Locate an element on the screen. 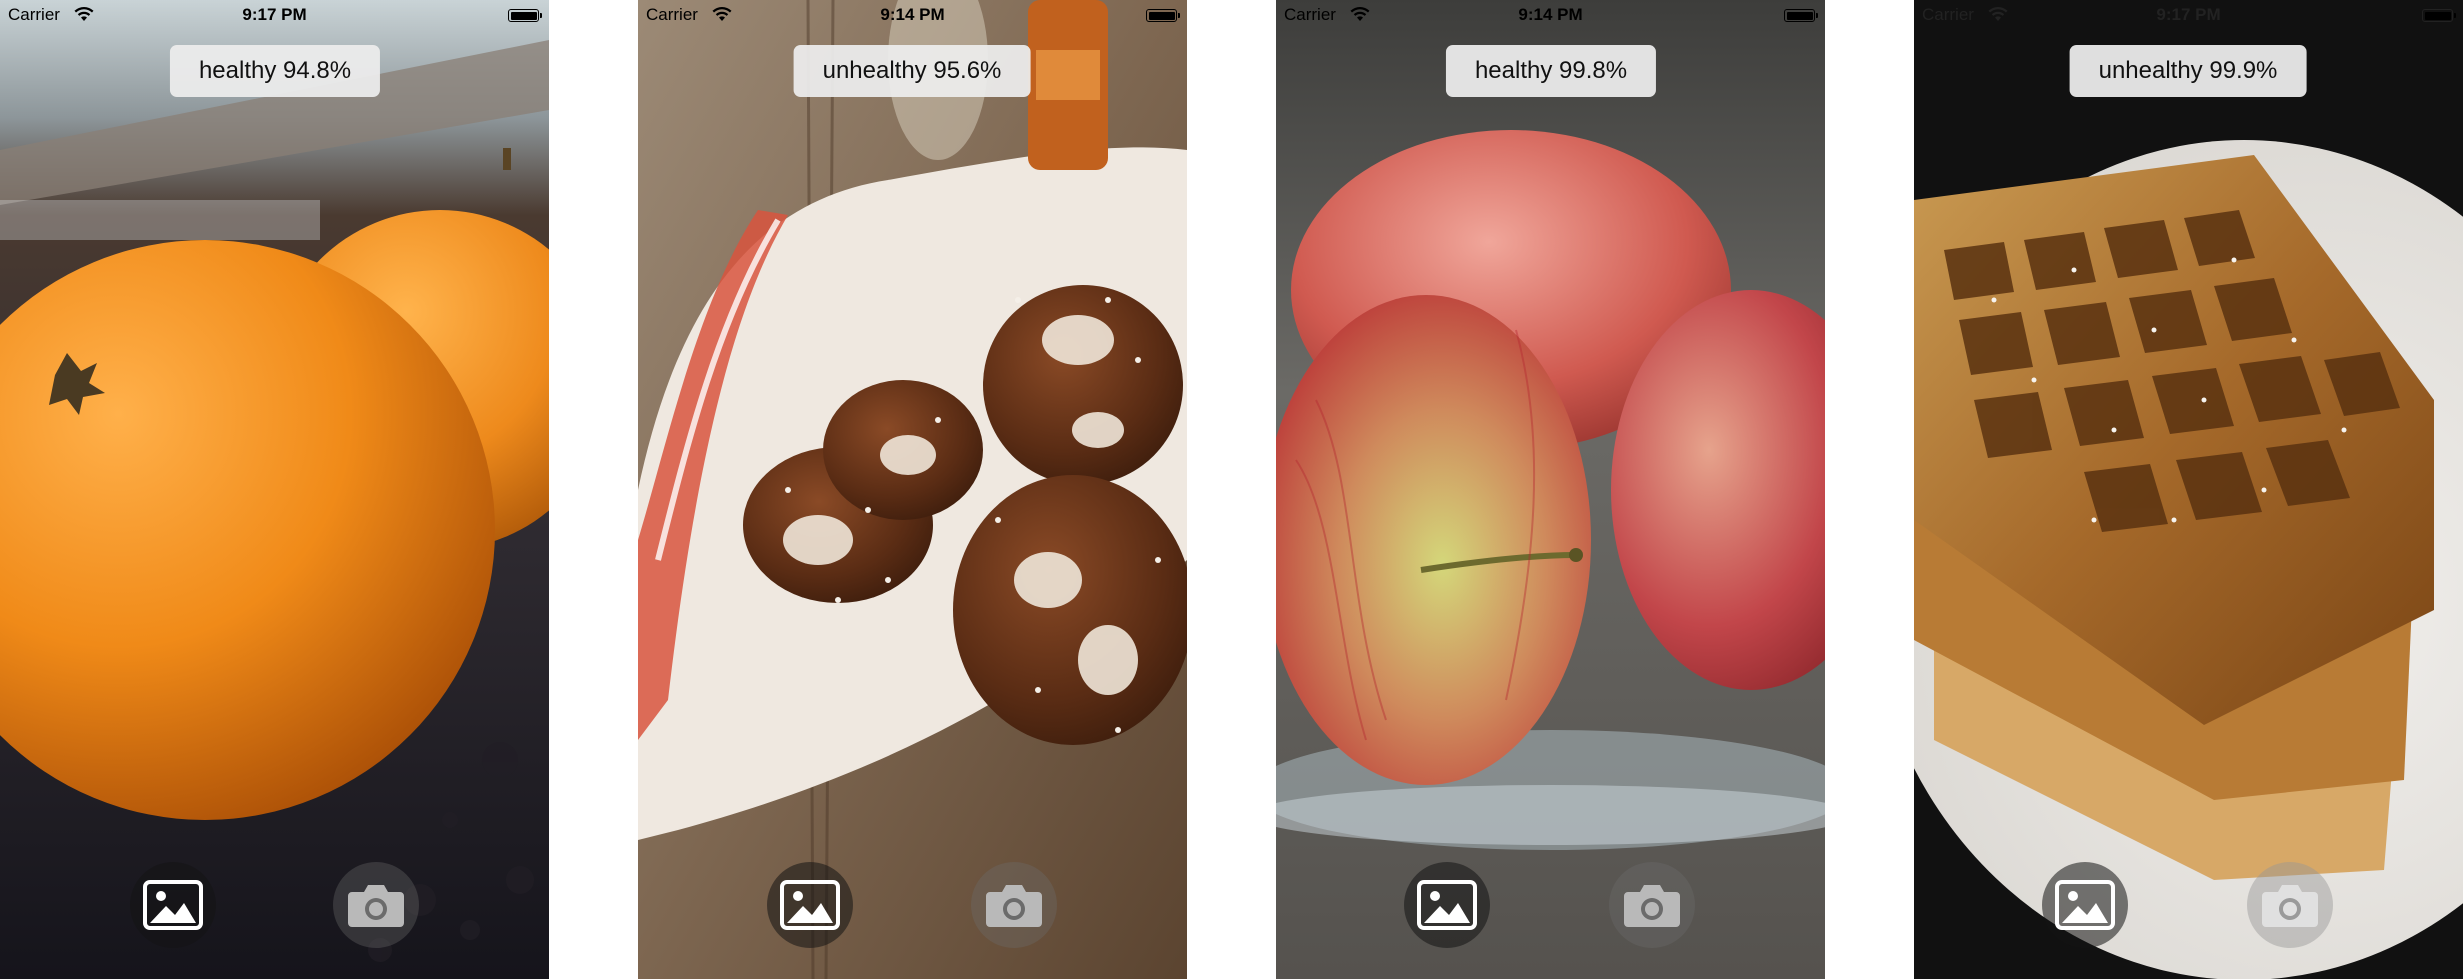 The height and width of the screenshot is (979, 2464). classification-result: healthy 99.8% is located at coordinates (1551, 71).